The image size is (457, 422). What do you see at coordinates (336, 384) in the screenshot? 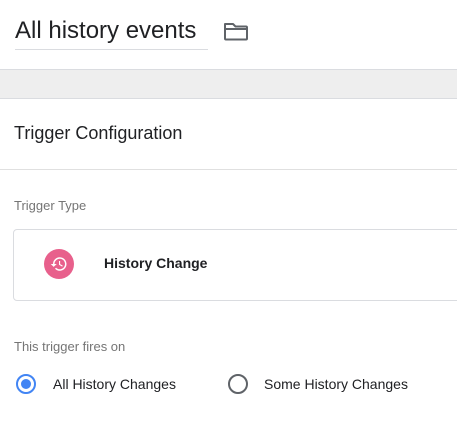
I see `radio-label: Some History Changes` at bounding box center [336, 384].